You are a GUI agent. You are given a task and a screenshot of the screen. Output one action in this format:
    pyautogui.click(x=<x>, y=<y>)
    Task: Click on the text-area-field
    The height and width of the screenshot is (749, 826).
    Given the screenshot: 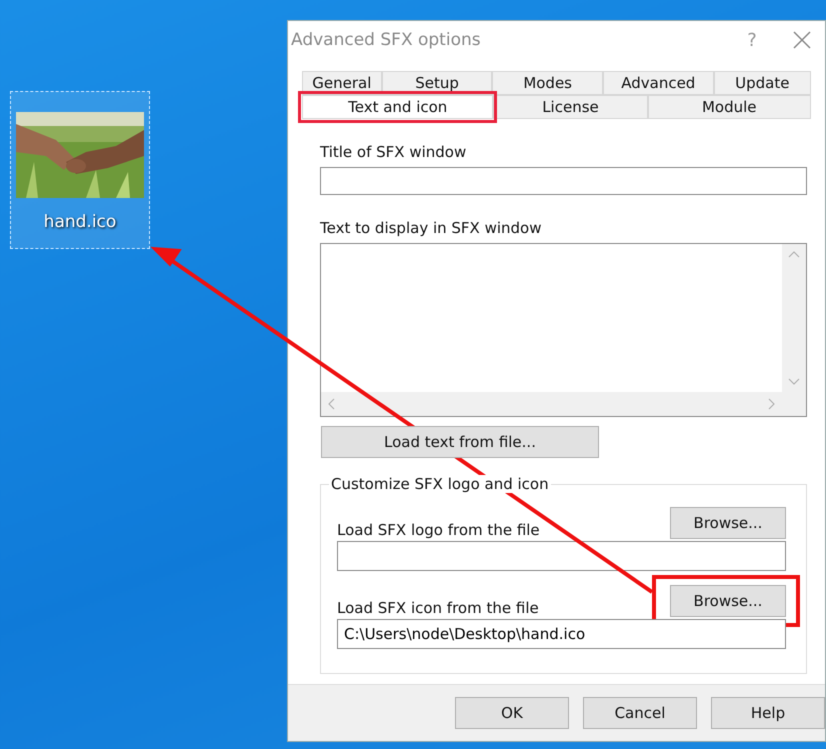 What is the action you would take?
    pyautogui.click(x=563, y=330)
    